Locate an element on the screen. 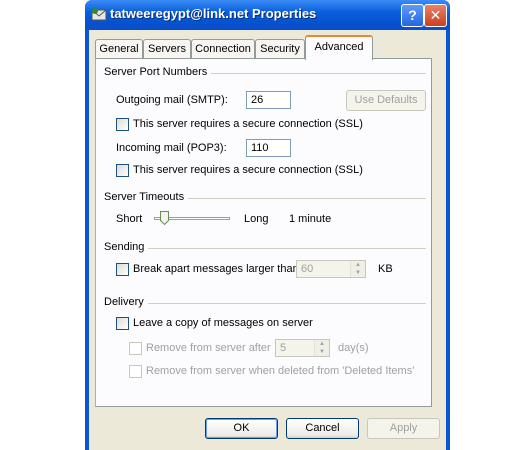 The height and width of the screenshot is (450, 525). server-timeouts-heading: Server Timeouts is located at coordinates (146, 197).